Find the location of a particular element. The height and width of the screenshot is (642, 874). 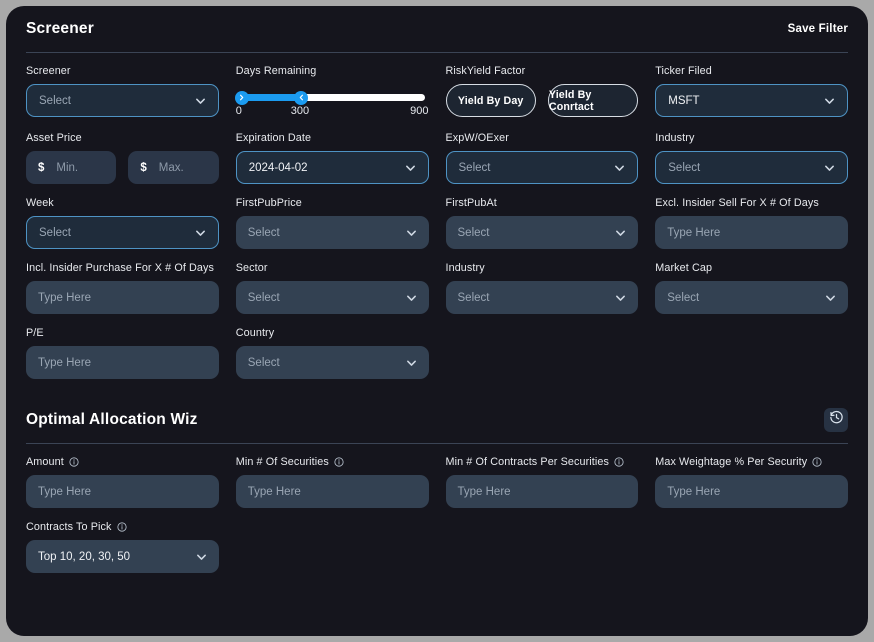

label-week: Week is located at coordinates (40, 203).